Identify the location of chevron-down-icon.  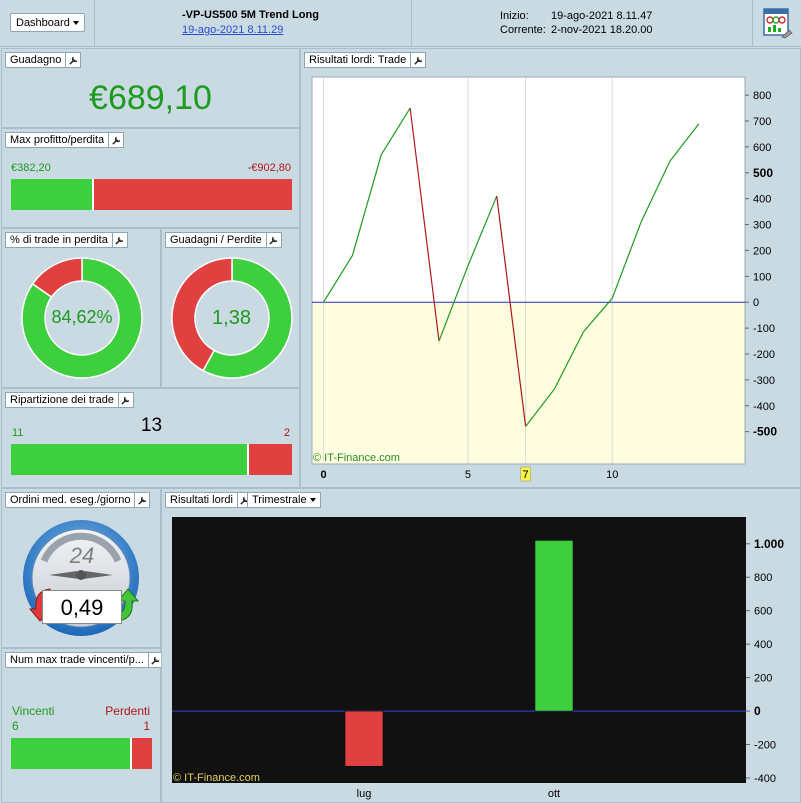
(75, 22).